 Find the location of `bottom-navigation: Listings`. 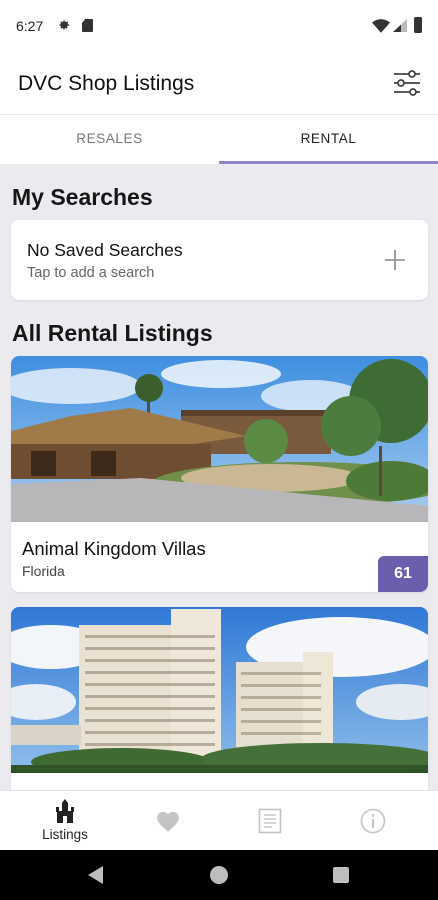

bottom-navigation: Listings is located at coordinates (219, 820).